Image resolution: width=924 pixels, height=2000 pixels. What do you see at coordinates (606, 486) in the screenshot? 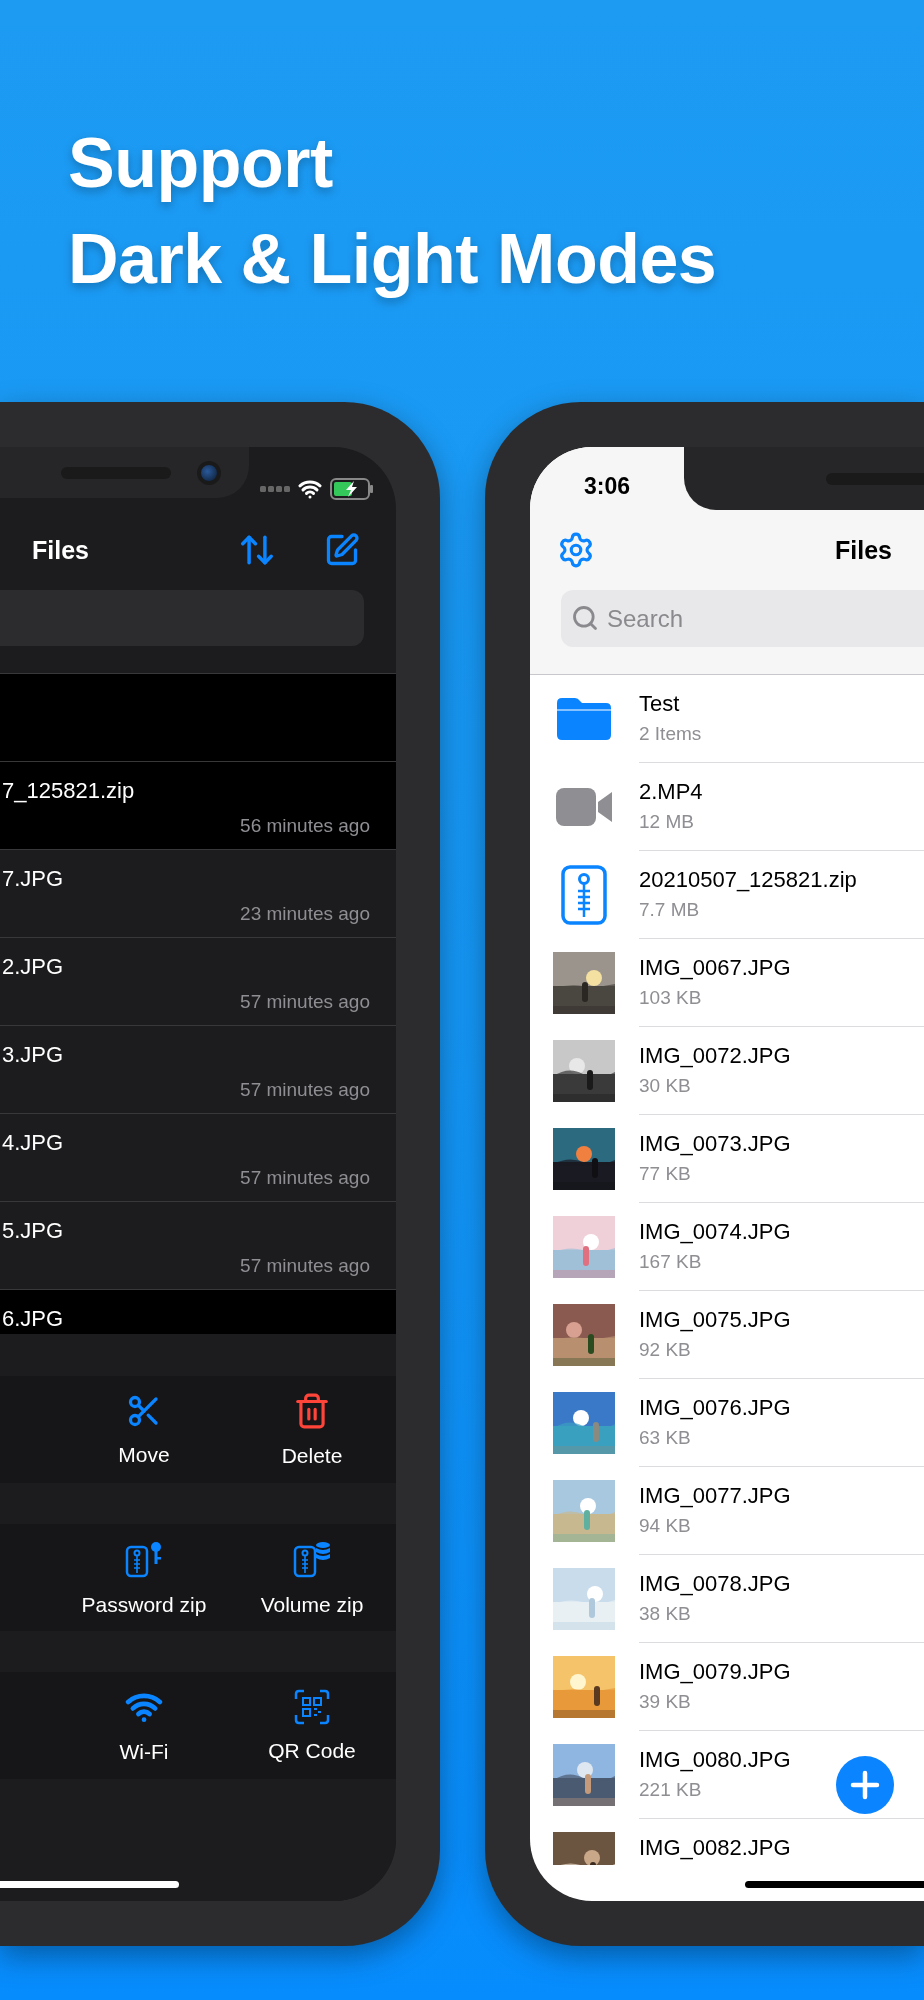
I see `status-time: 3:06` at bounding box center [606, 486].